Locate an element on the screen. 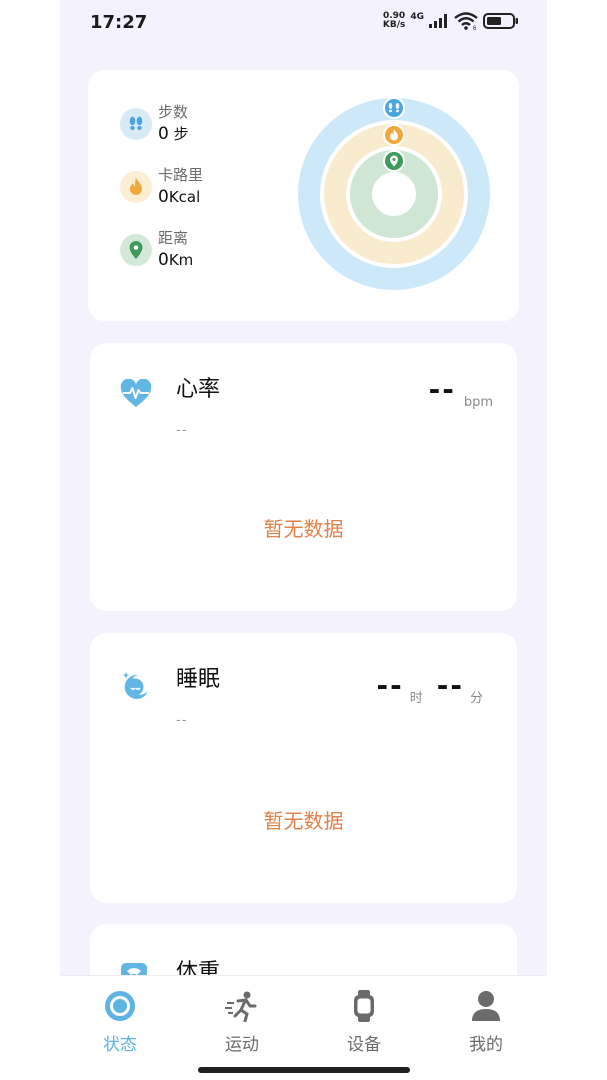 This screenshot has width=607, height=1080. heart-rate-value: -- is located at coordinates (442, 389).